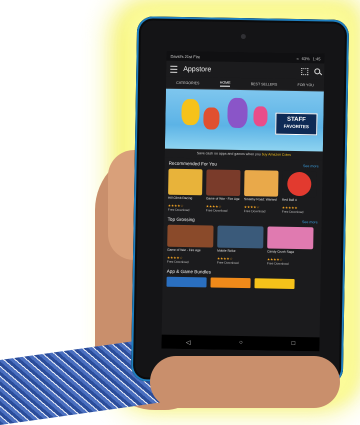 This screenshot has width=360, height=425. I want to click on nav-bar: ◁ ○ □, so click(240, 343).